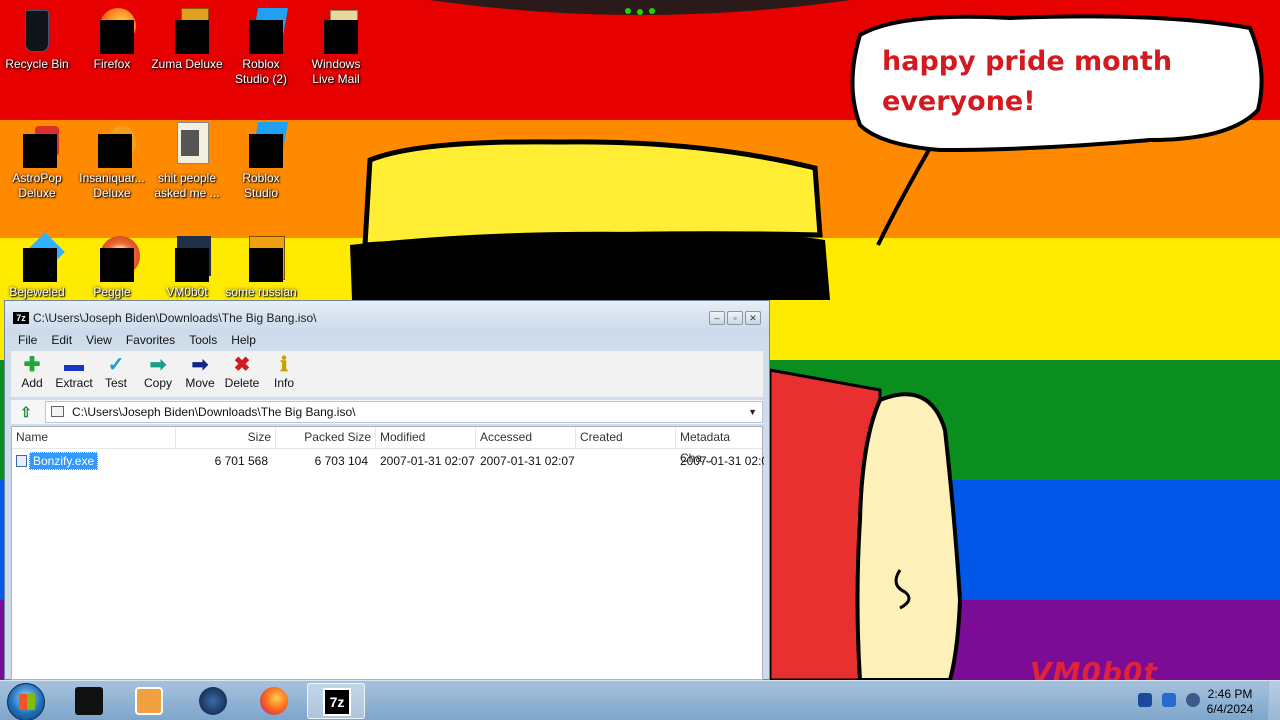 The image size is (1280, 720). Describe the element at coordinates (241, 461) in the screenshot. I see `file-size: 6 701 568` at that location.